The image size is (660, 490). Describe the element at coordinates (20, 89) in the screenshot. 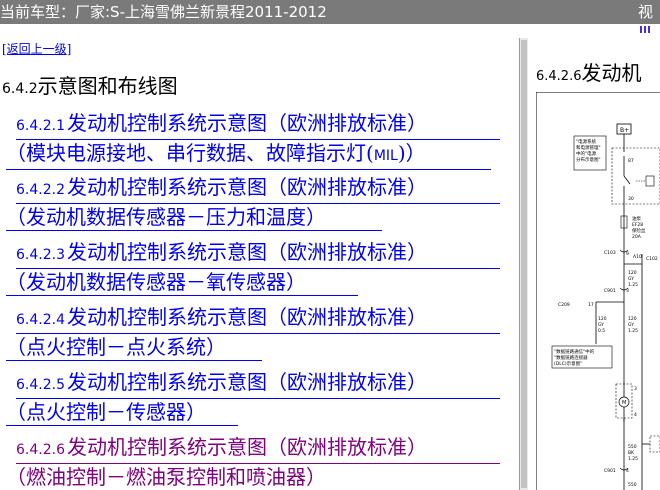

I see `section-number: 6.4.2` at that location.